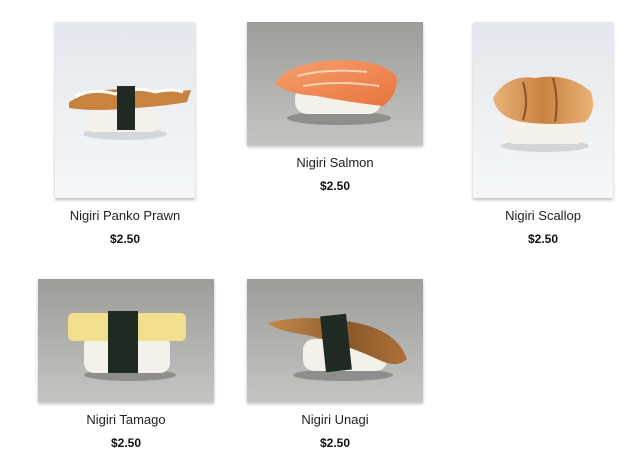 Image resolution: width=641 pixels, height=468 pixels. What do you see at coordinates (125, 215) in the screenshot?
I see `product-name: Nigiri Panko Prawn` at bounding box center [125, 215].